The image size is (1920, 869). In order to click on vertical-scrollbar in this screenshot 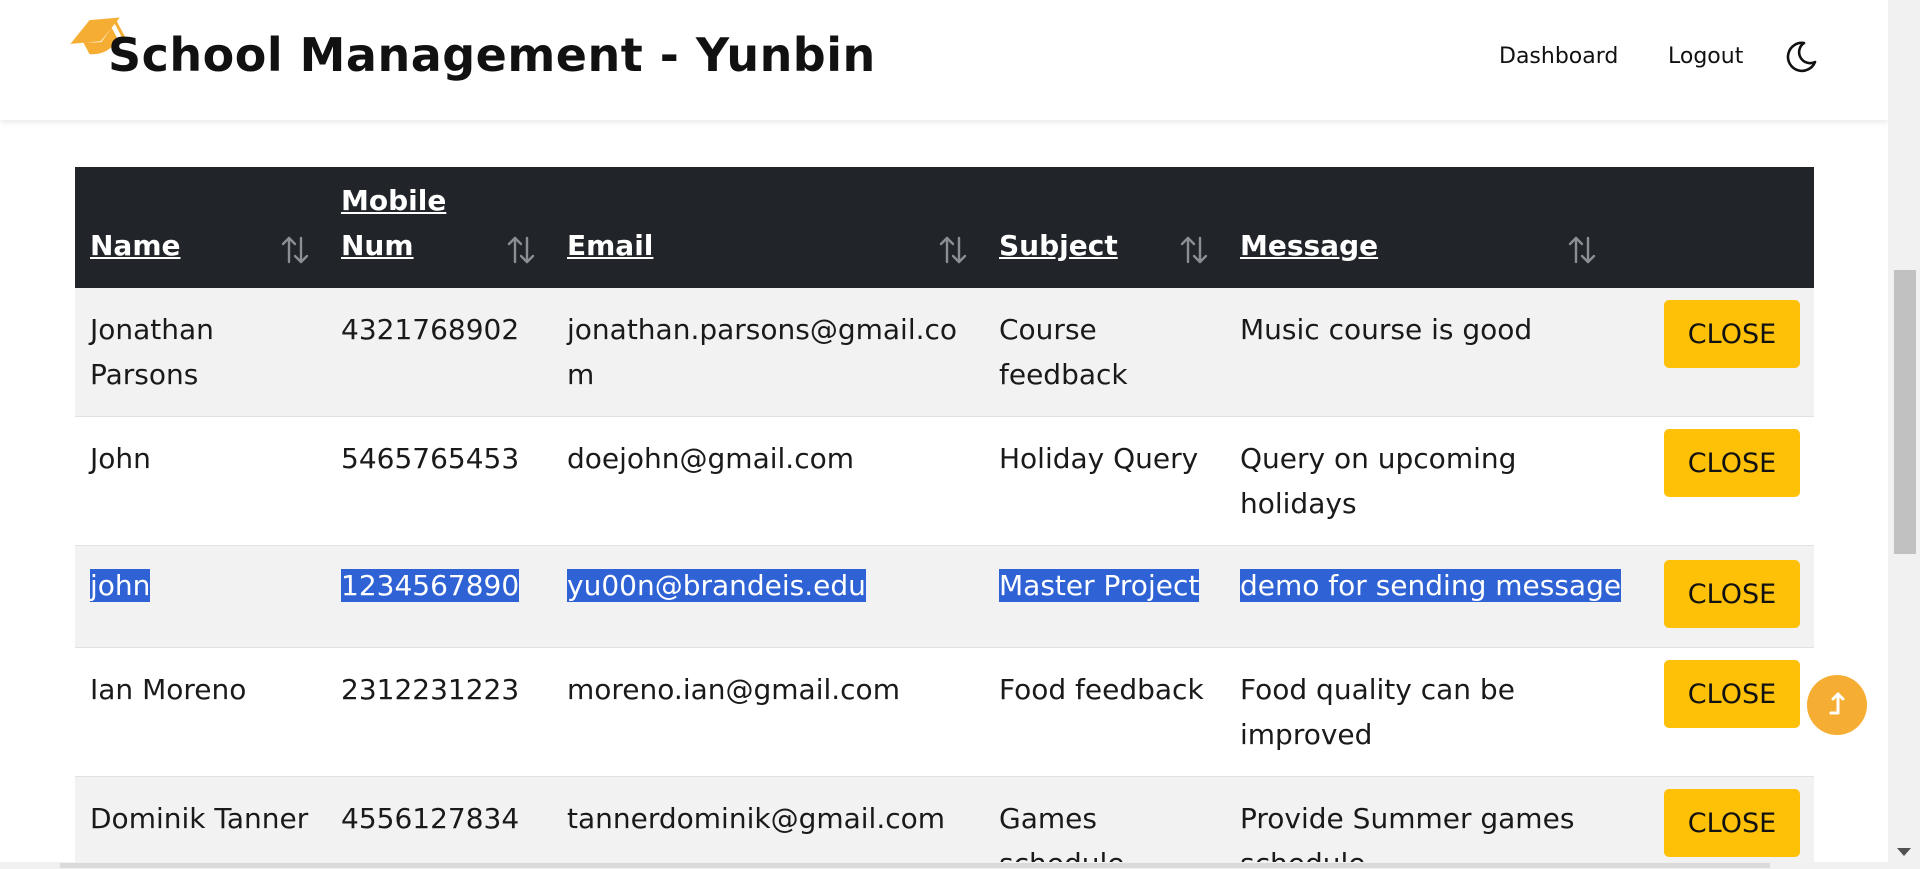, I will do `click(1904, 434)`.